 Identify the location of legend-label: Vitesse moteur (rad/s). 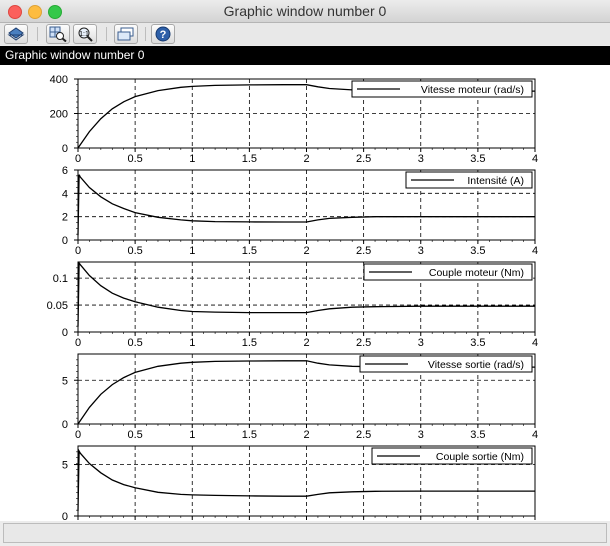
(472, 90).